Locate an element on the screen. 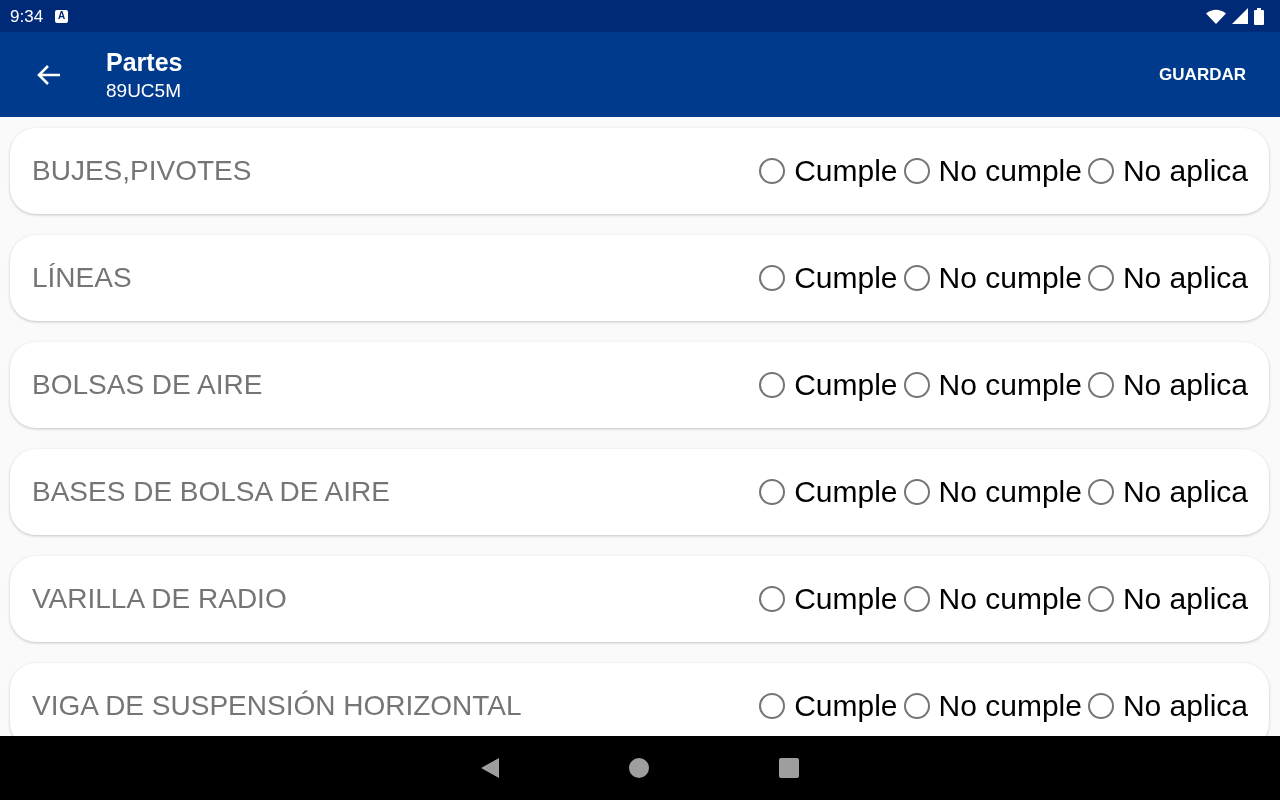  screen-subtitle: 89UC5M is located at coordinates (144, 90).